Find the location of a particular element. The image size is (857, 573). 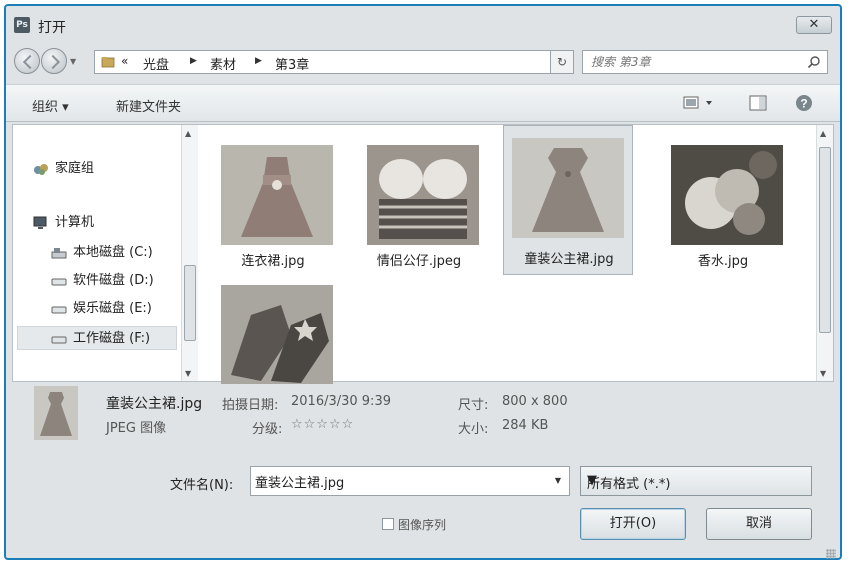

sidebar-item-label: 软件磁盘 (D:) is located at coordinates (113, 280).